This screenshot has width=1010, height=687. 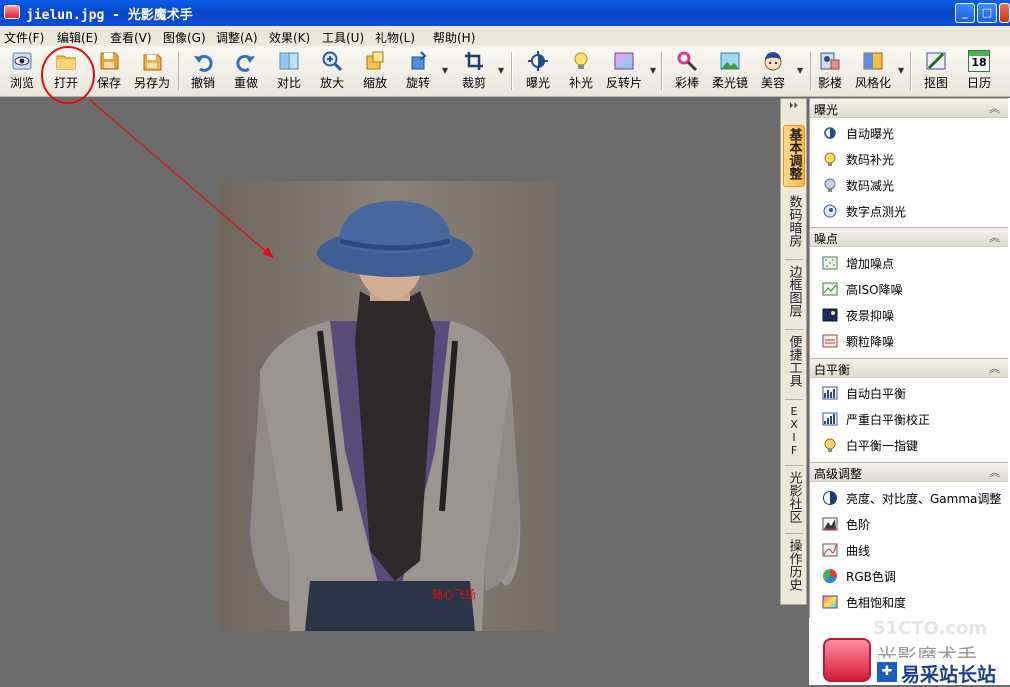 I want to click on section-title: 白平衡, so click(x=832, y=370).